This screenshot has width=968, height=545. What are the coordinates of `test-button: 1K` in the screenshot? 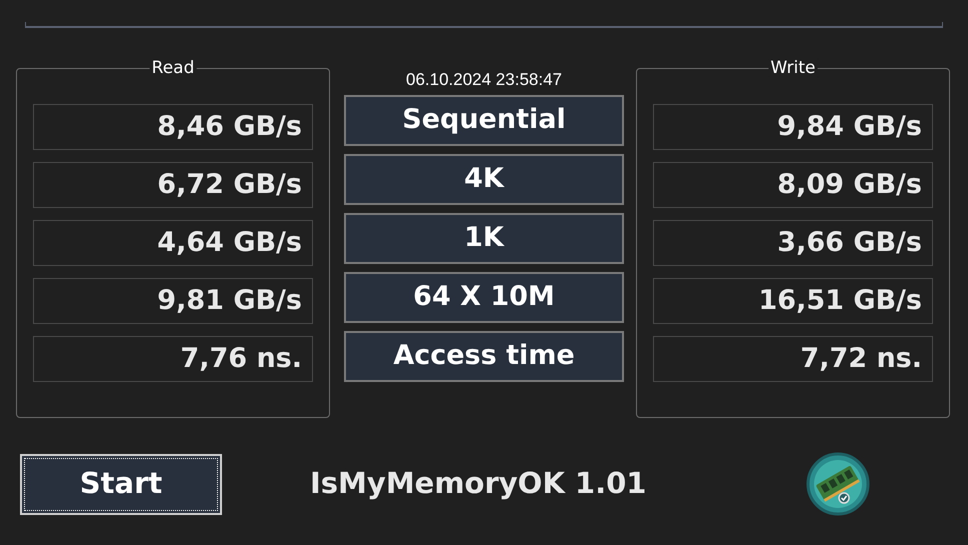 It's located at (484, 238).